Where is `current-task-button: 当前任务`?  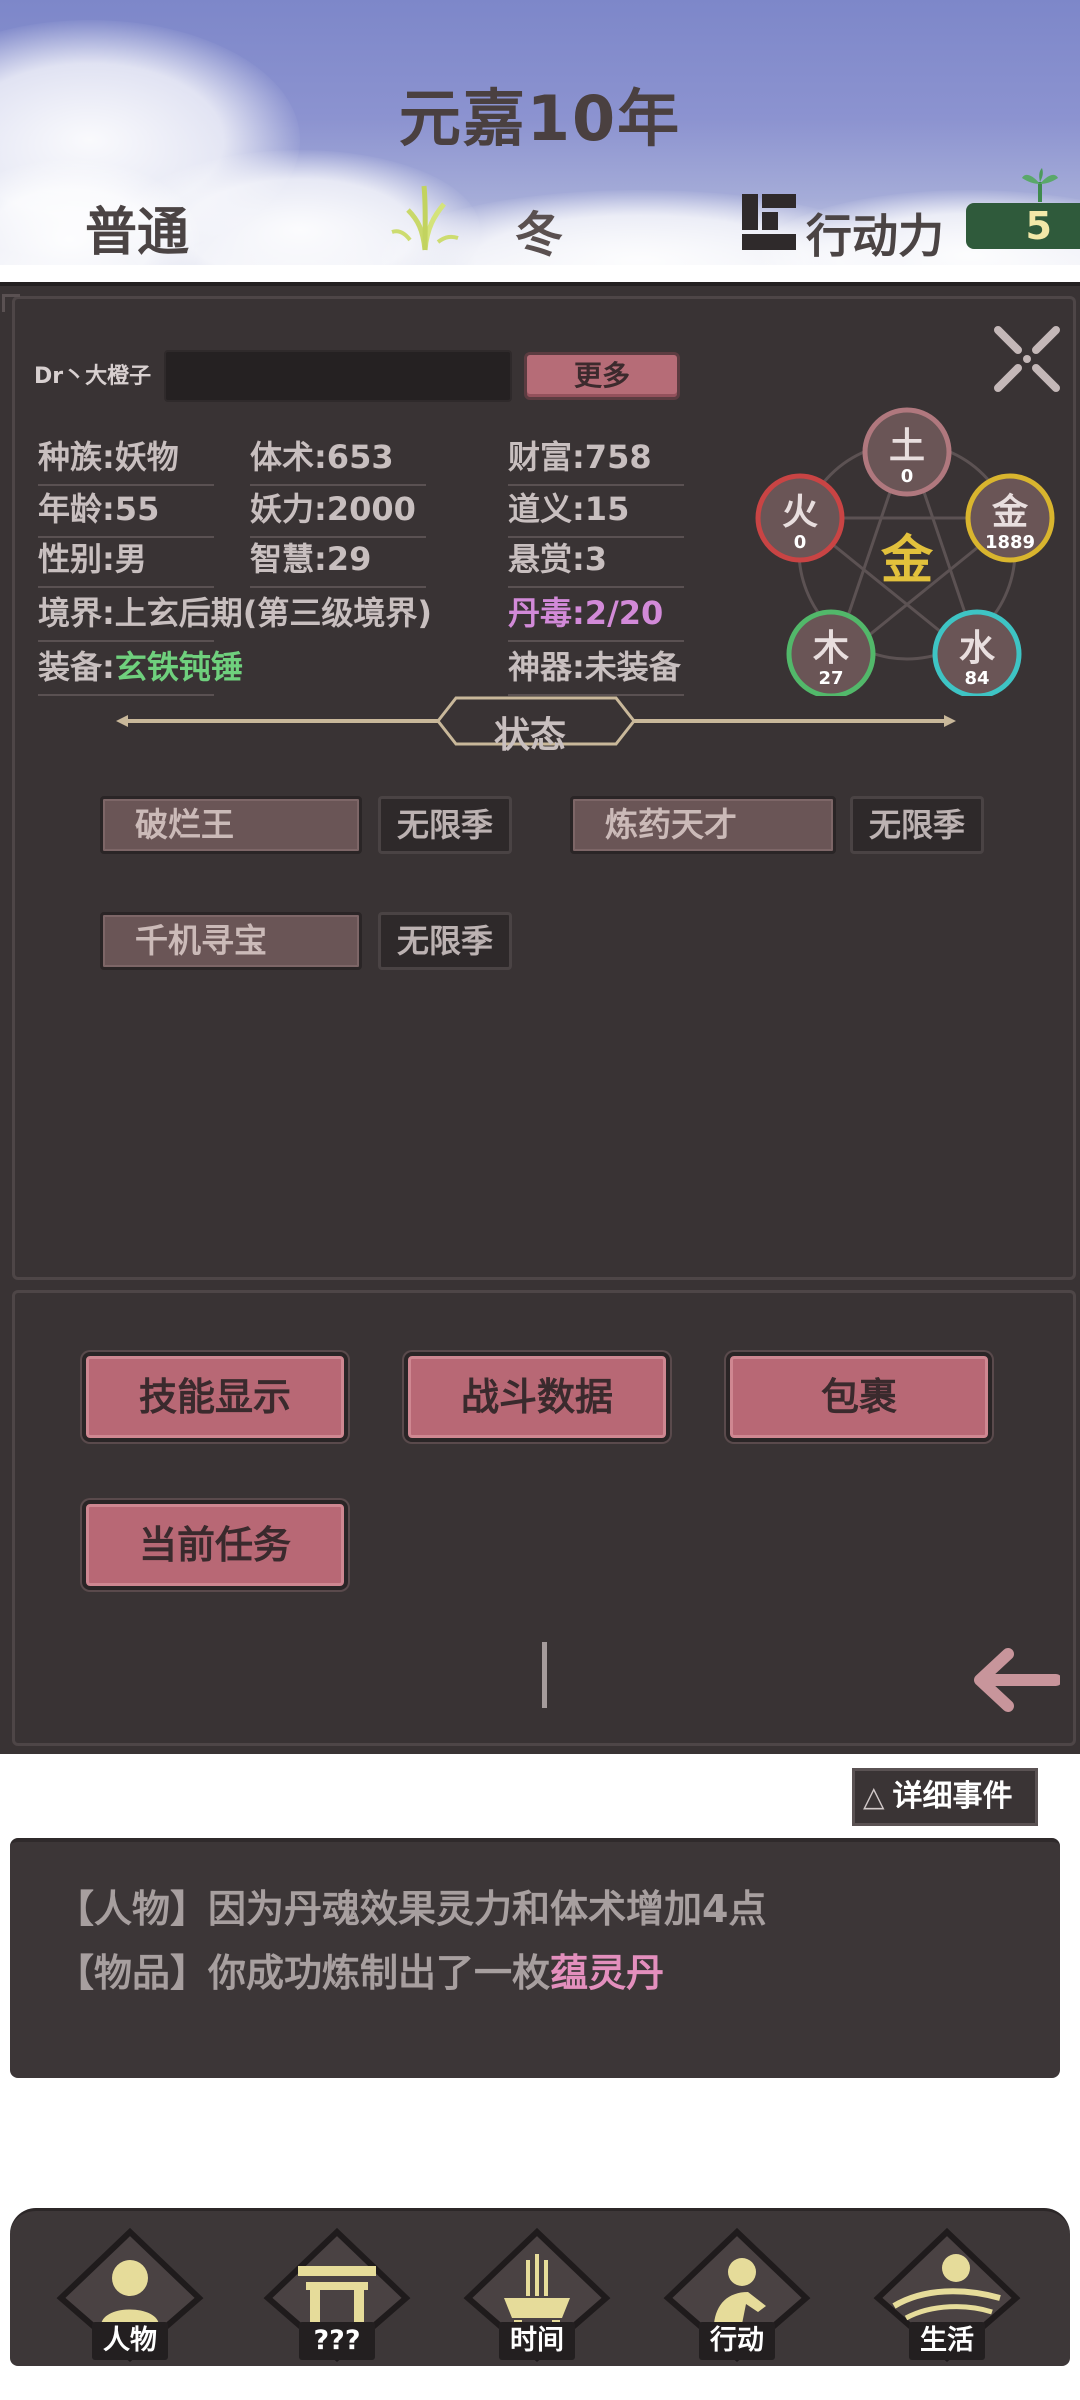
current-task-button: 当前任务 is located at coordinates (215, 1545).